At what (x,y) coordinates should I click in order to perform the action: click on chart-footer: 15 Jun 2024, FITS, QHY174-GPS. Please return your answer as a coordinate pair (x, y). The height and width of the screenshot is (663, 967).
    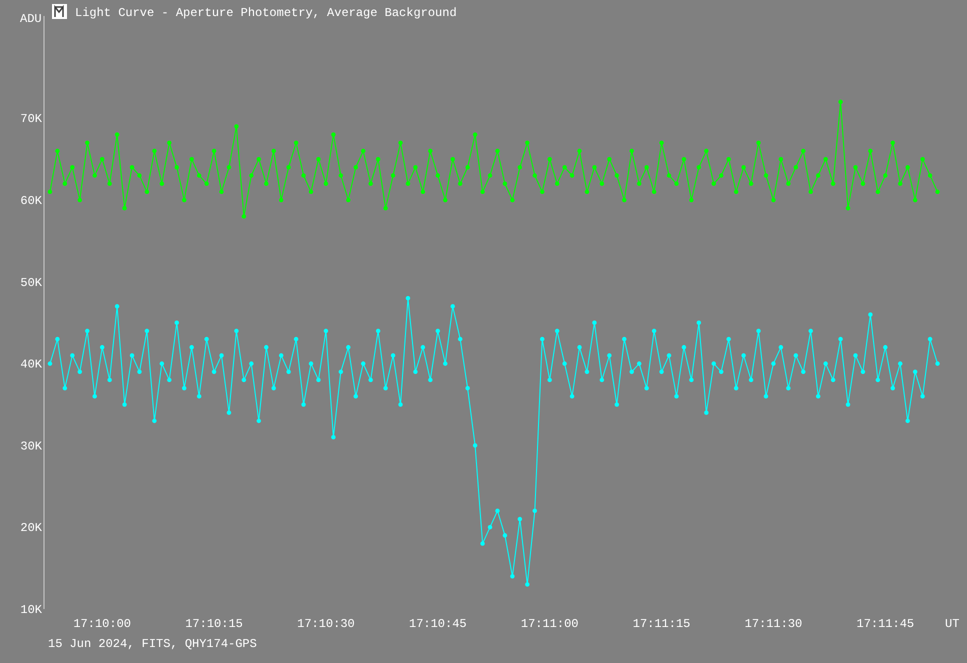
    Looking at the image, I should click on (128, 644).